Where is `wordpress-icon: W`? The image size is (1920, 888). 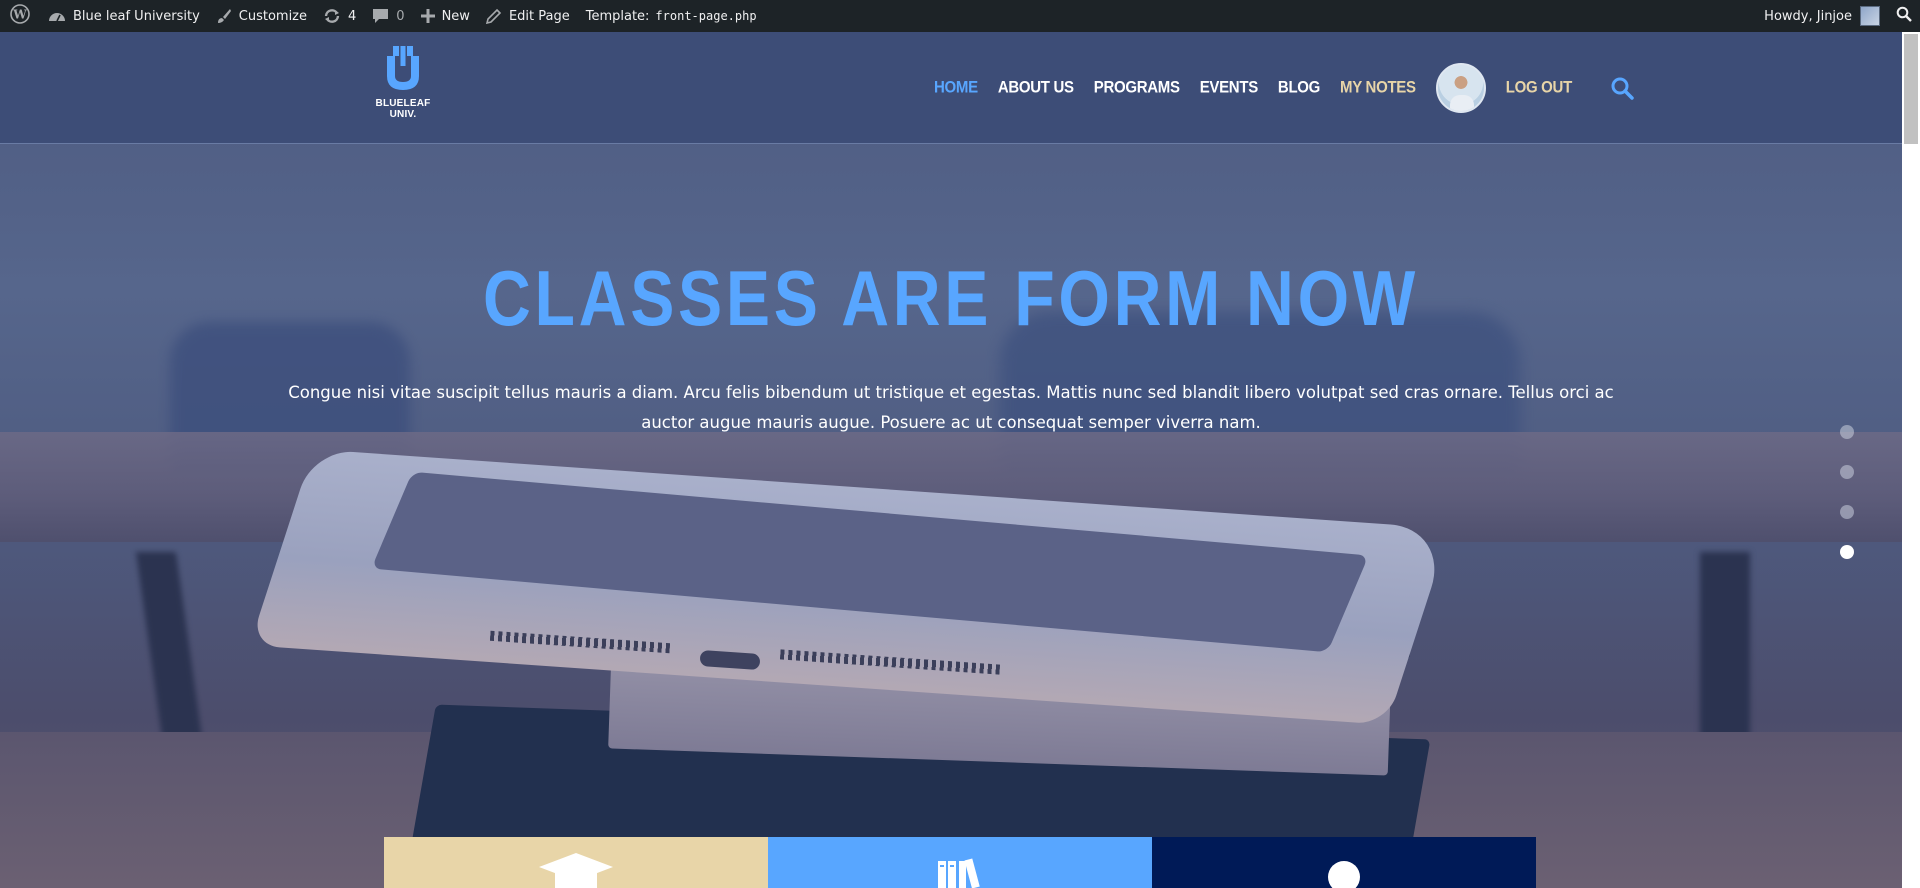
wordpress-icon: W is located at coordinates (20, 16).